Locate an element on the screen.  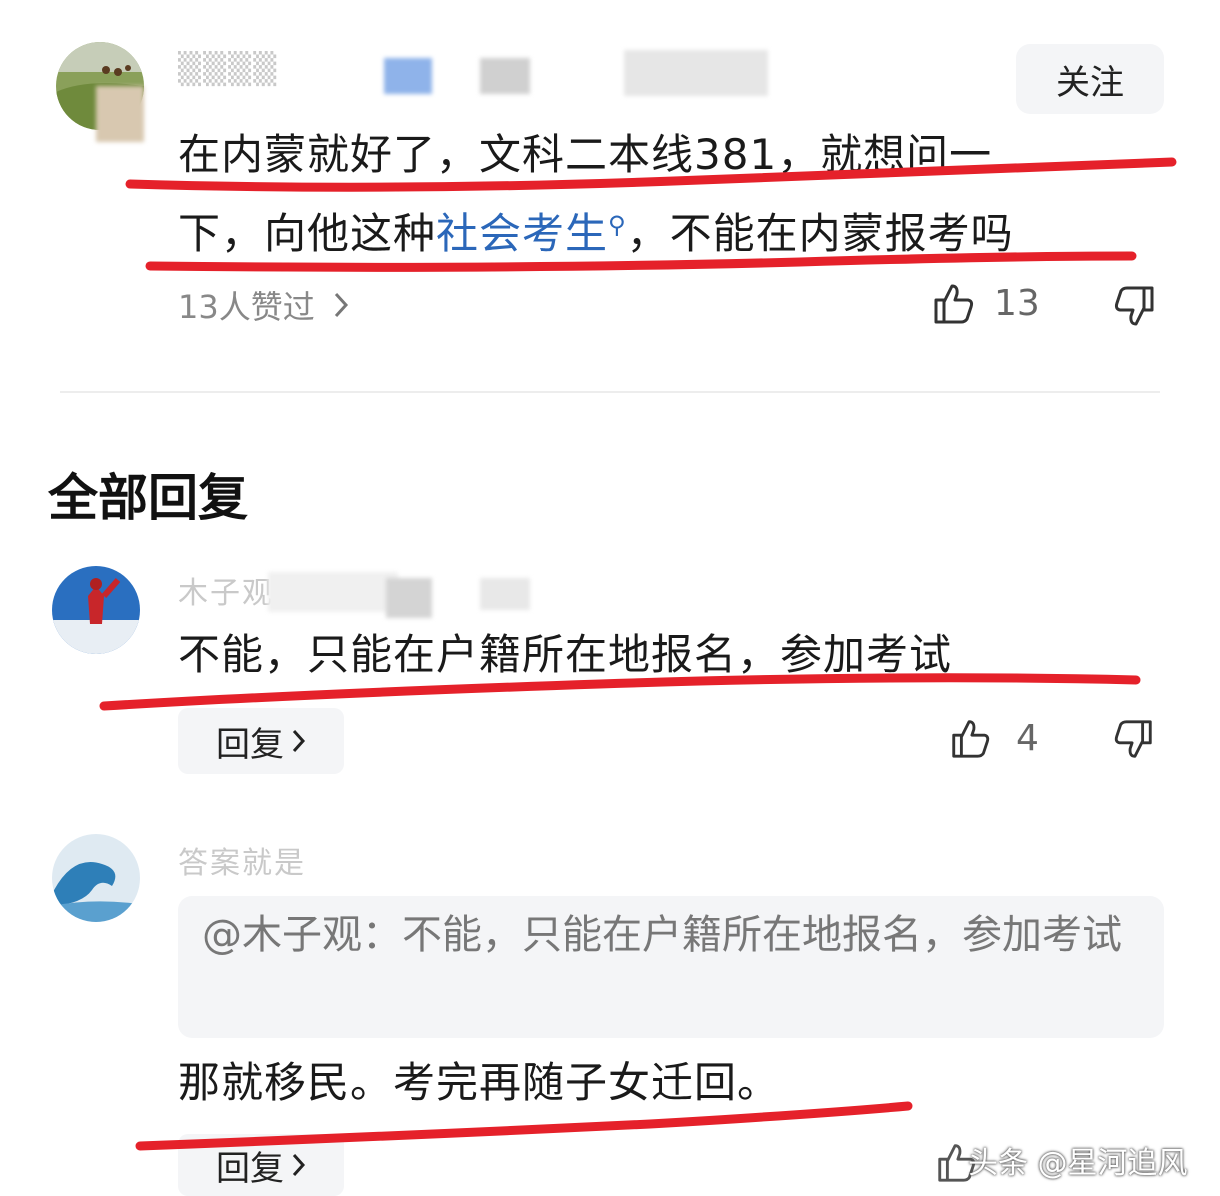
reply2-quoted-comment: @木子观：不能，只能在户籍所在地报名，参加考试 is located at coordinates (671, 967).